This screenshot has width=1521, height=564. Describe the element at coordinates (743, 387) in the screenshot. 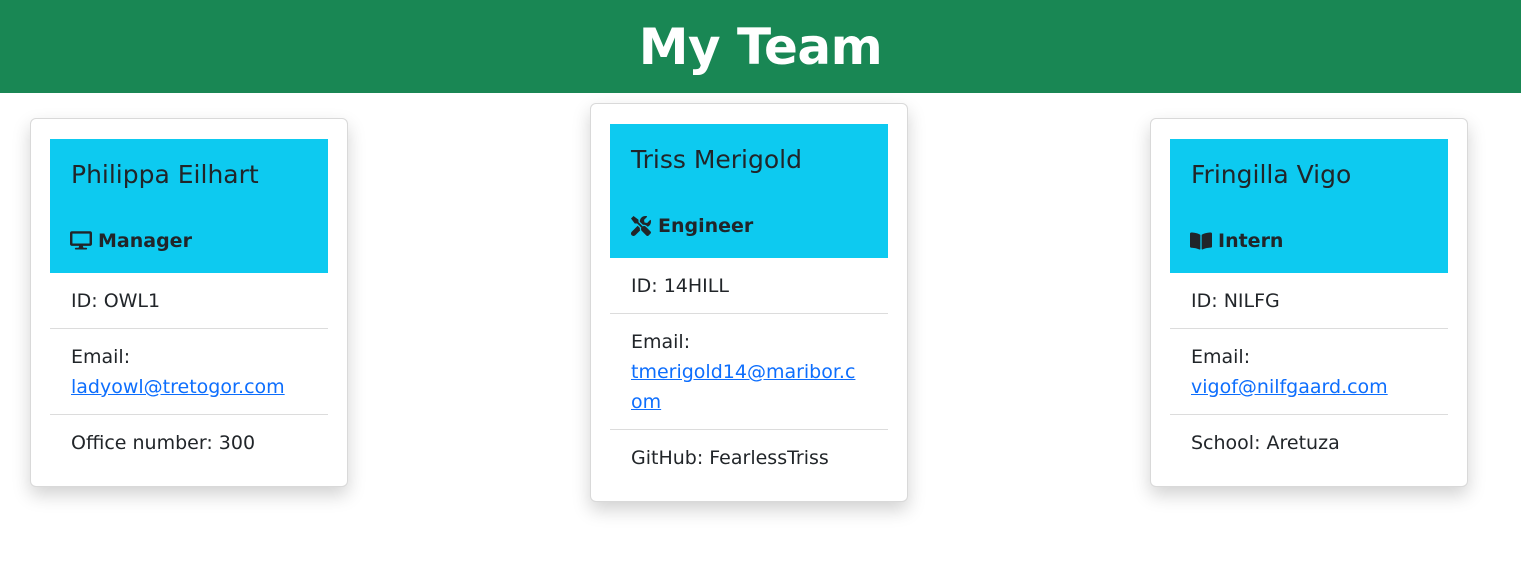

I see `email-link: tmerigold14@maribor.com` at that location.